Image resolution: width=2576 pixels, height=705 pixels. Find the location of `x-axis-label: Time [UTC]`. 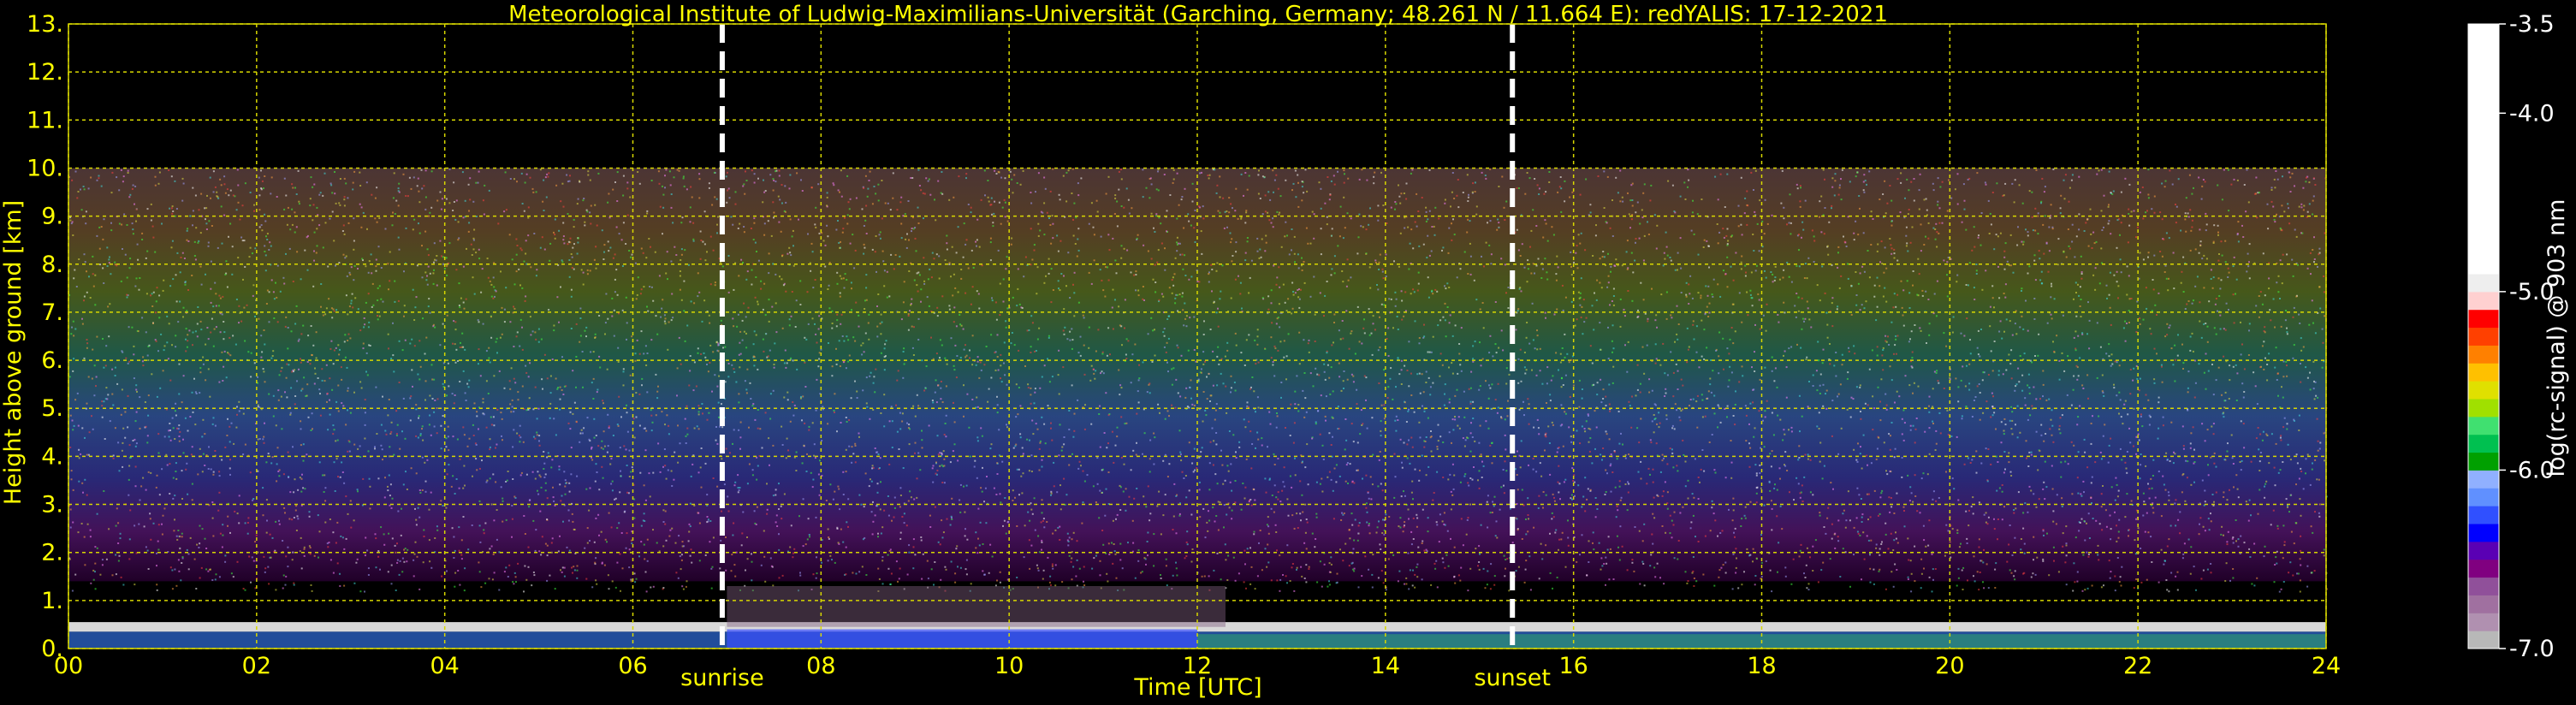

x-axis-label: Time [UTC] is located at coordinates (1197, 687).